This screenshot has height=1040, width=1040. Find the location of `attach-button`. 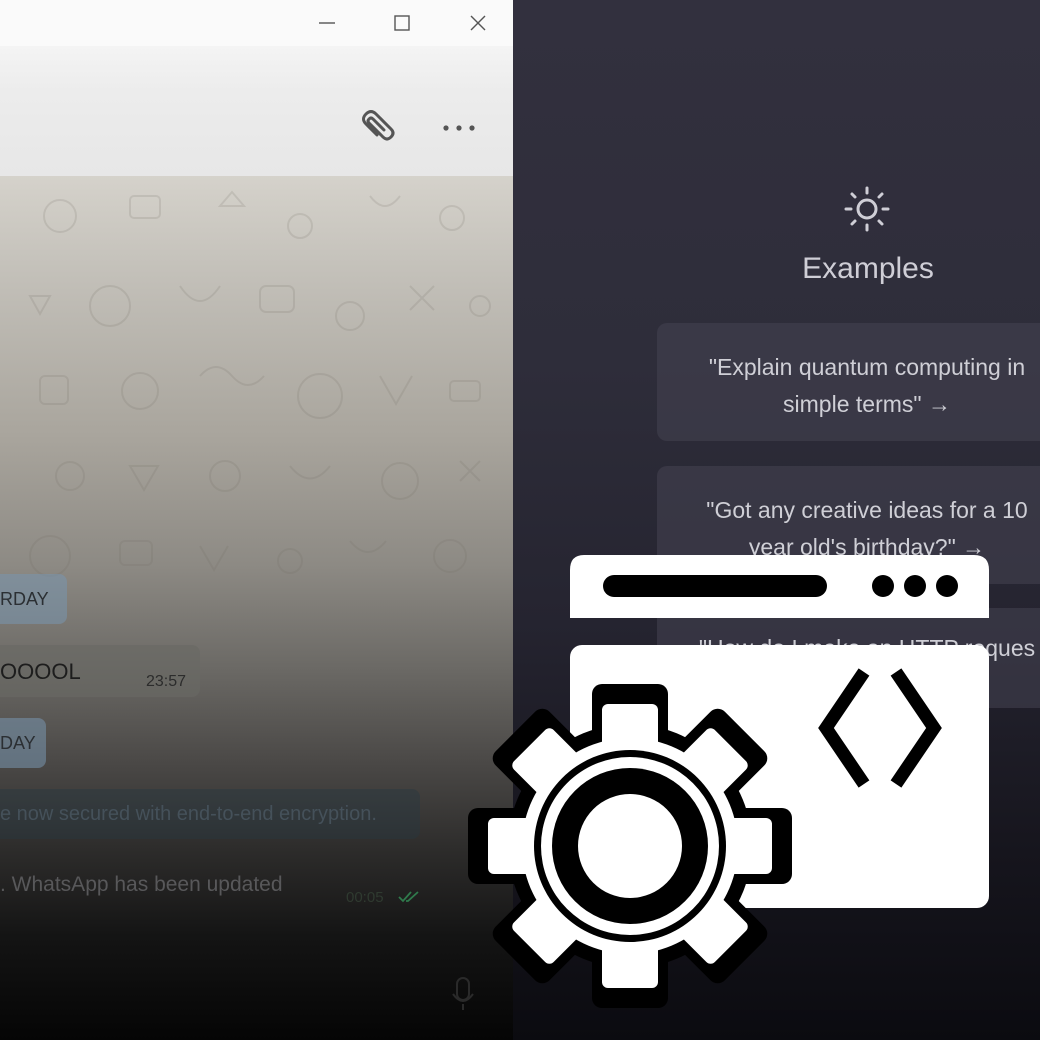

attach-button is located at coordinates (378, 128).